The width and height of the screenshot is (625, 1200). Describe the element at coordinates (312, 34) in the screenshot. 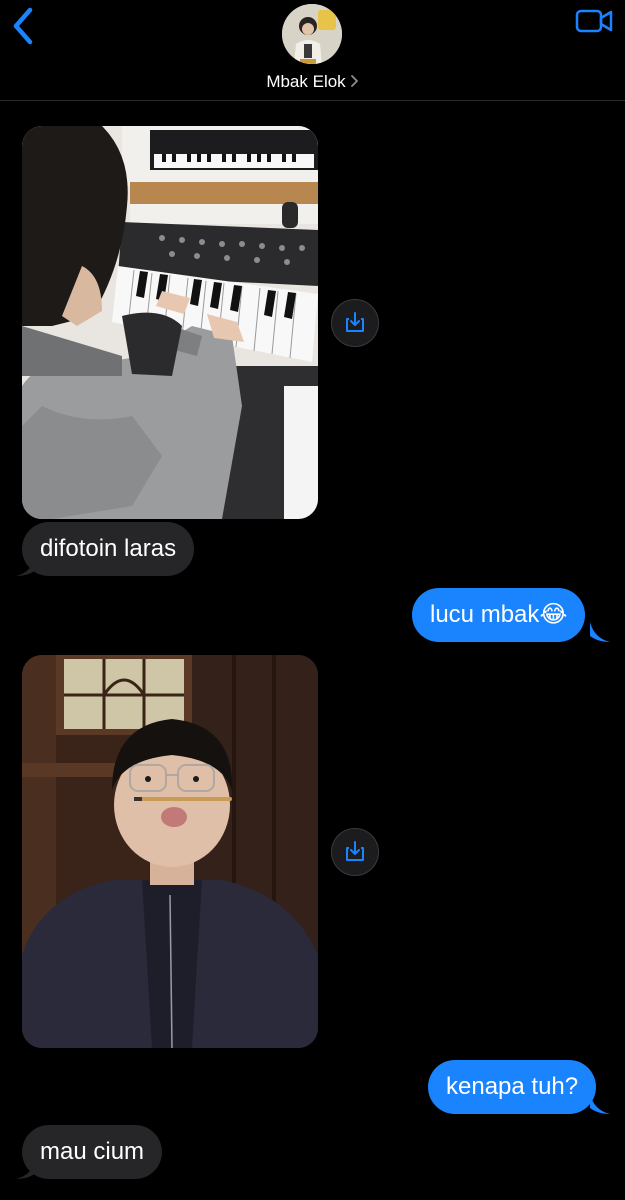

I see `contact-avatar` at that location.